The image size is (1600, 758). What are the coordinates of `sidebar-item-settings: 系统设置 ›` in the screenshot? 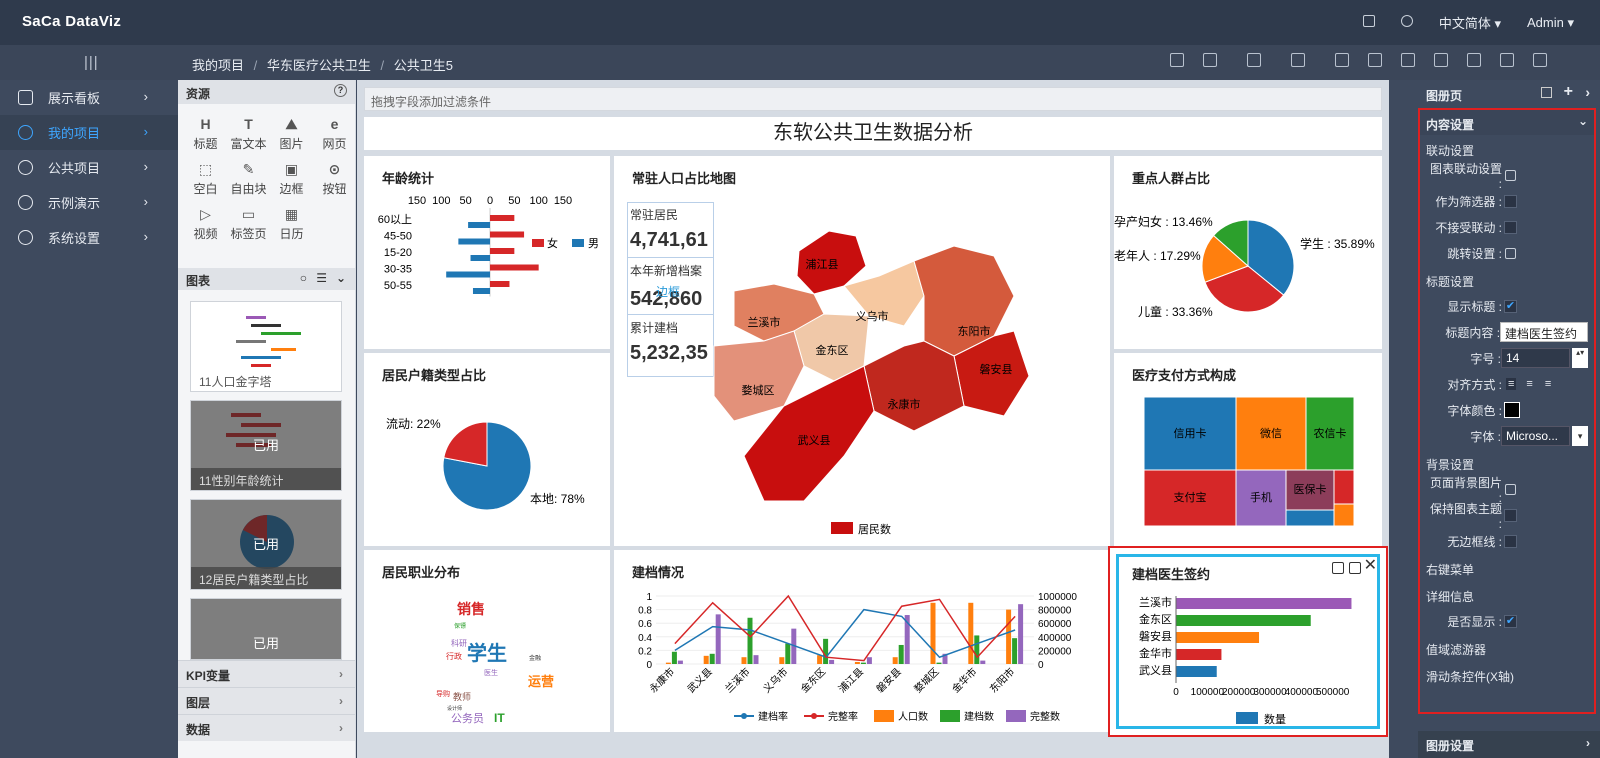 It's located at (89, 237).